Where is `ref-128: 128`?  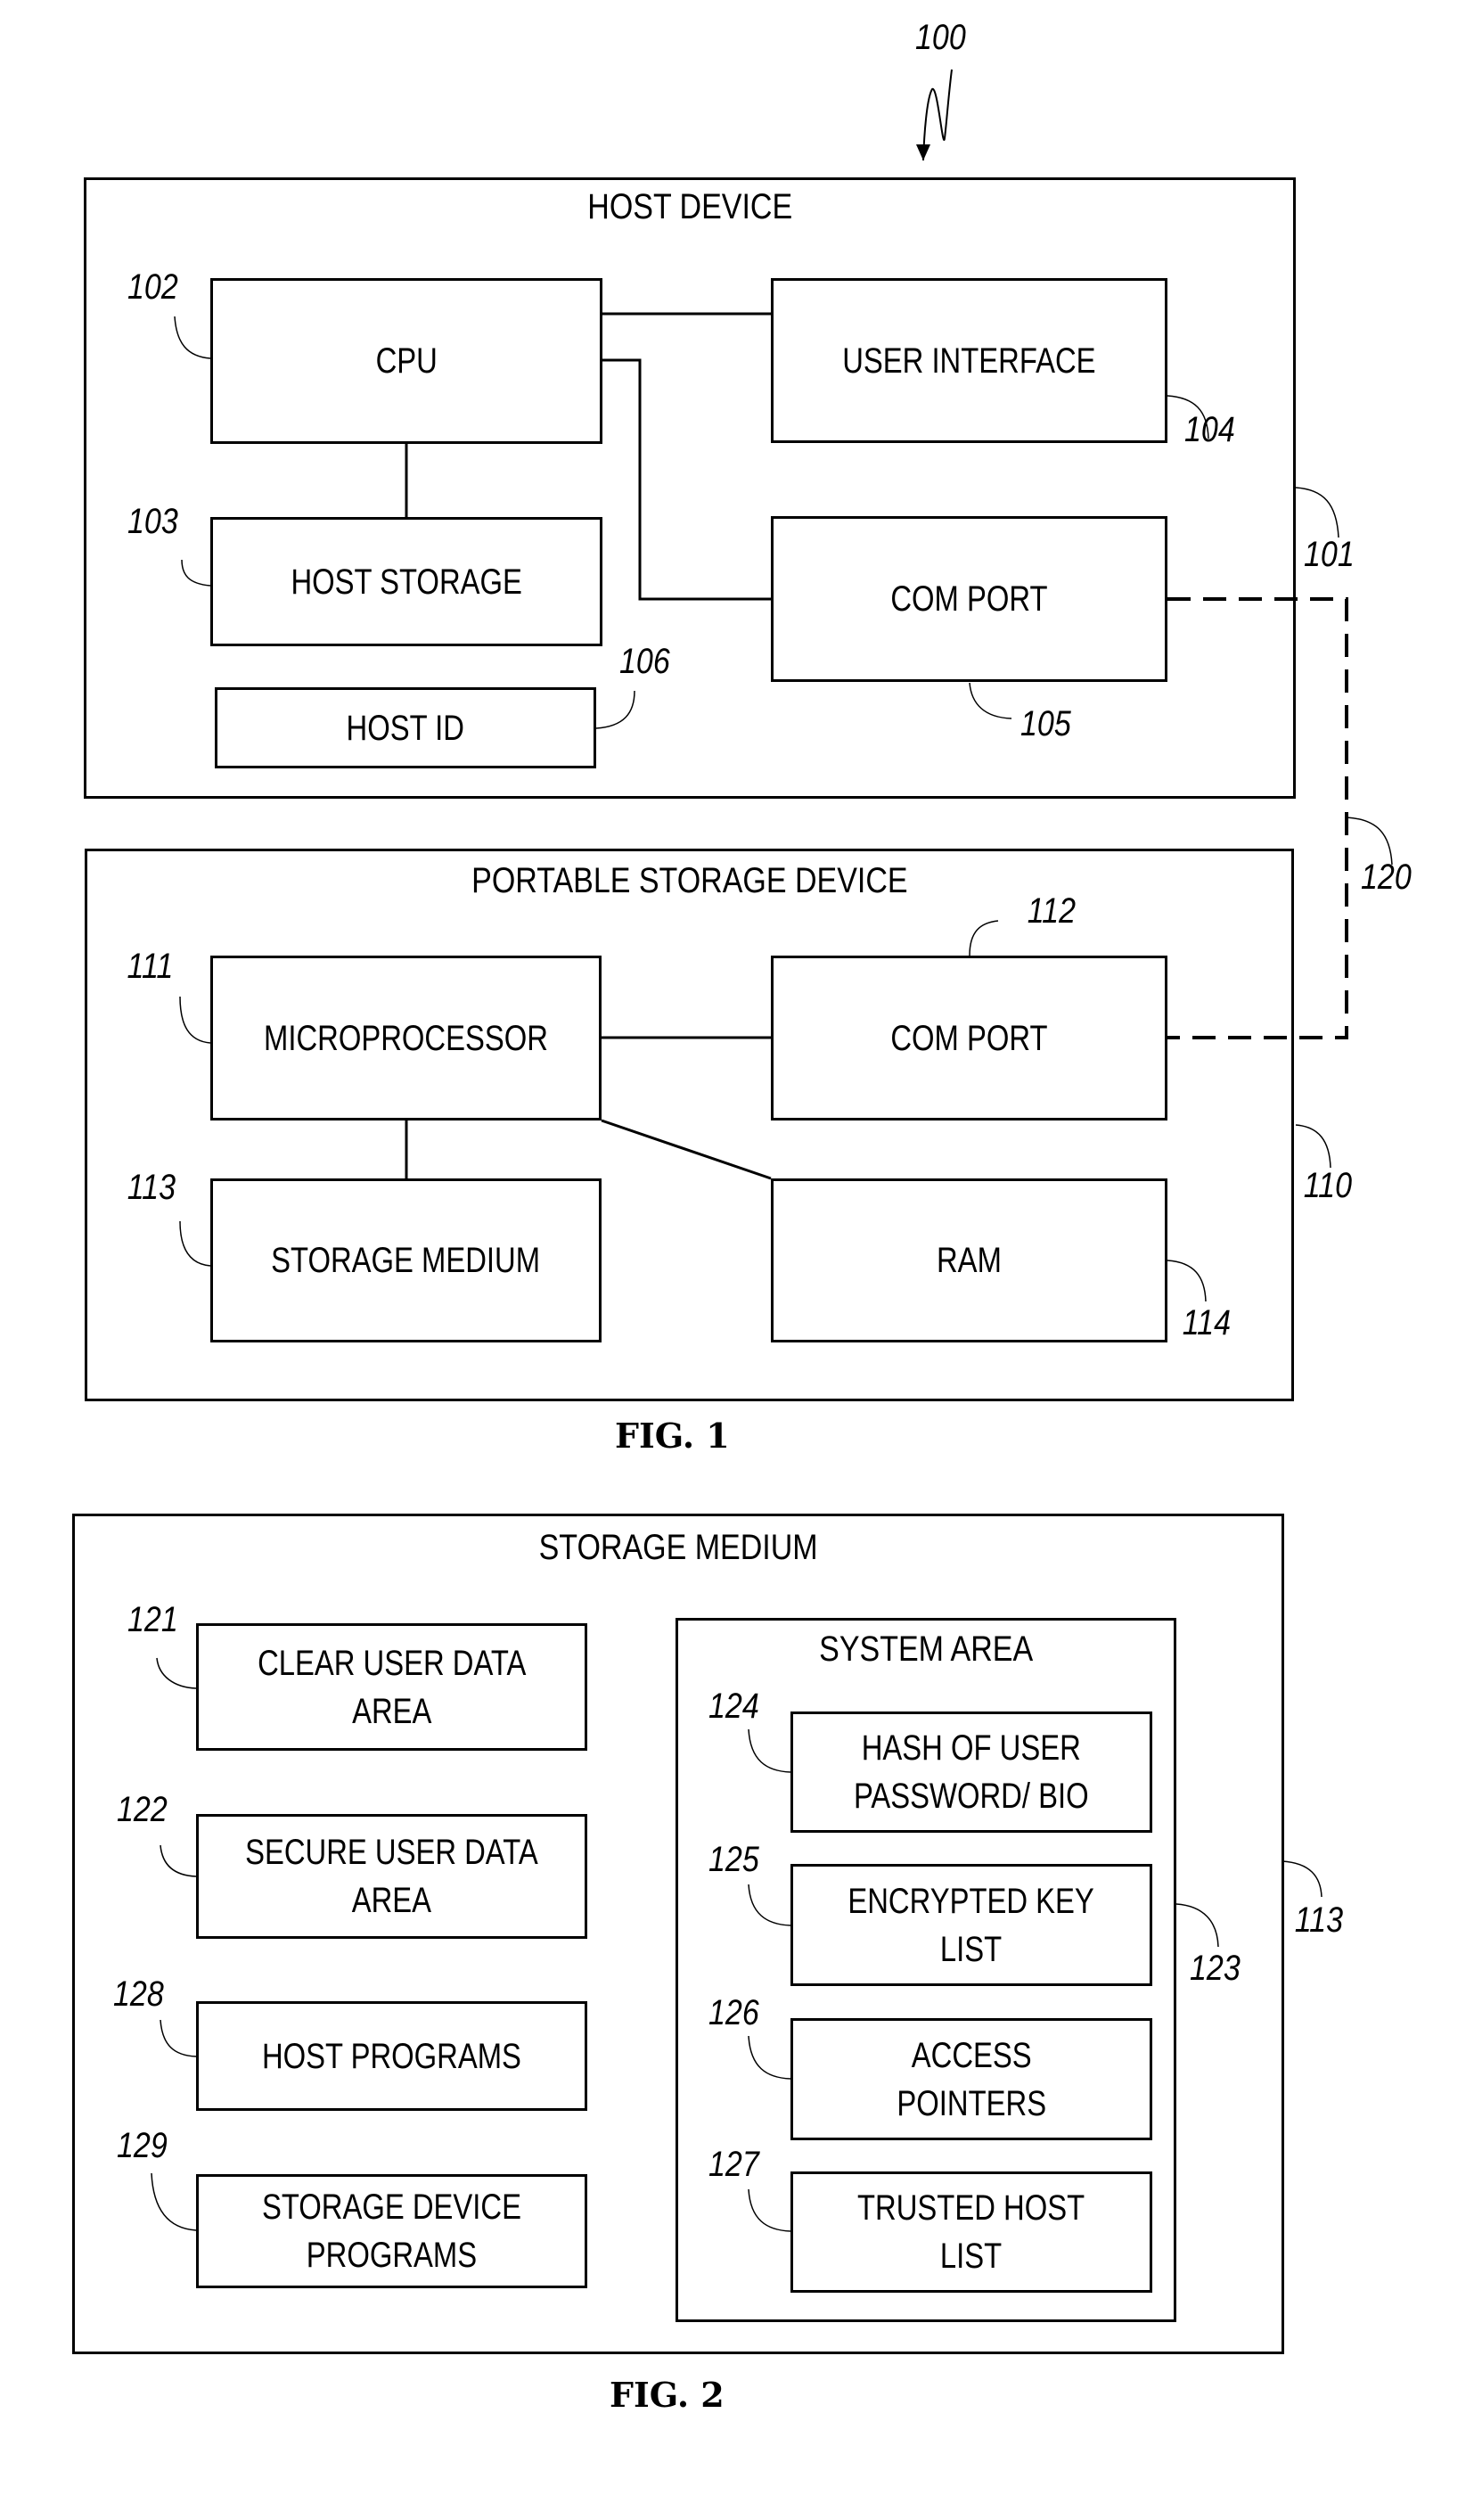
ref-128: 128 is located at coordinates (139, 1994).